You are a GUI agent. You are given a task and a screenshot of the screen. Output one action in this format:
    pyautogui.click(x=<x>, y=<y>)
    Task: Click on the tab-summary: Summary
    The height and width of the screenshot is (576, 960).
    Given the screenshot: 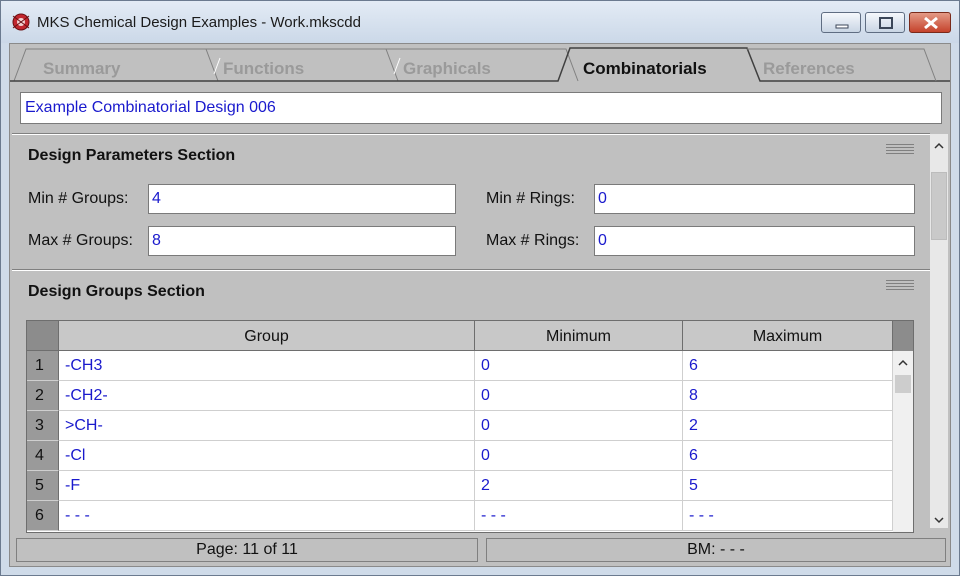 What is the action you would take?
    pyautogui.click(x=114, y=65)
    